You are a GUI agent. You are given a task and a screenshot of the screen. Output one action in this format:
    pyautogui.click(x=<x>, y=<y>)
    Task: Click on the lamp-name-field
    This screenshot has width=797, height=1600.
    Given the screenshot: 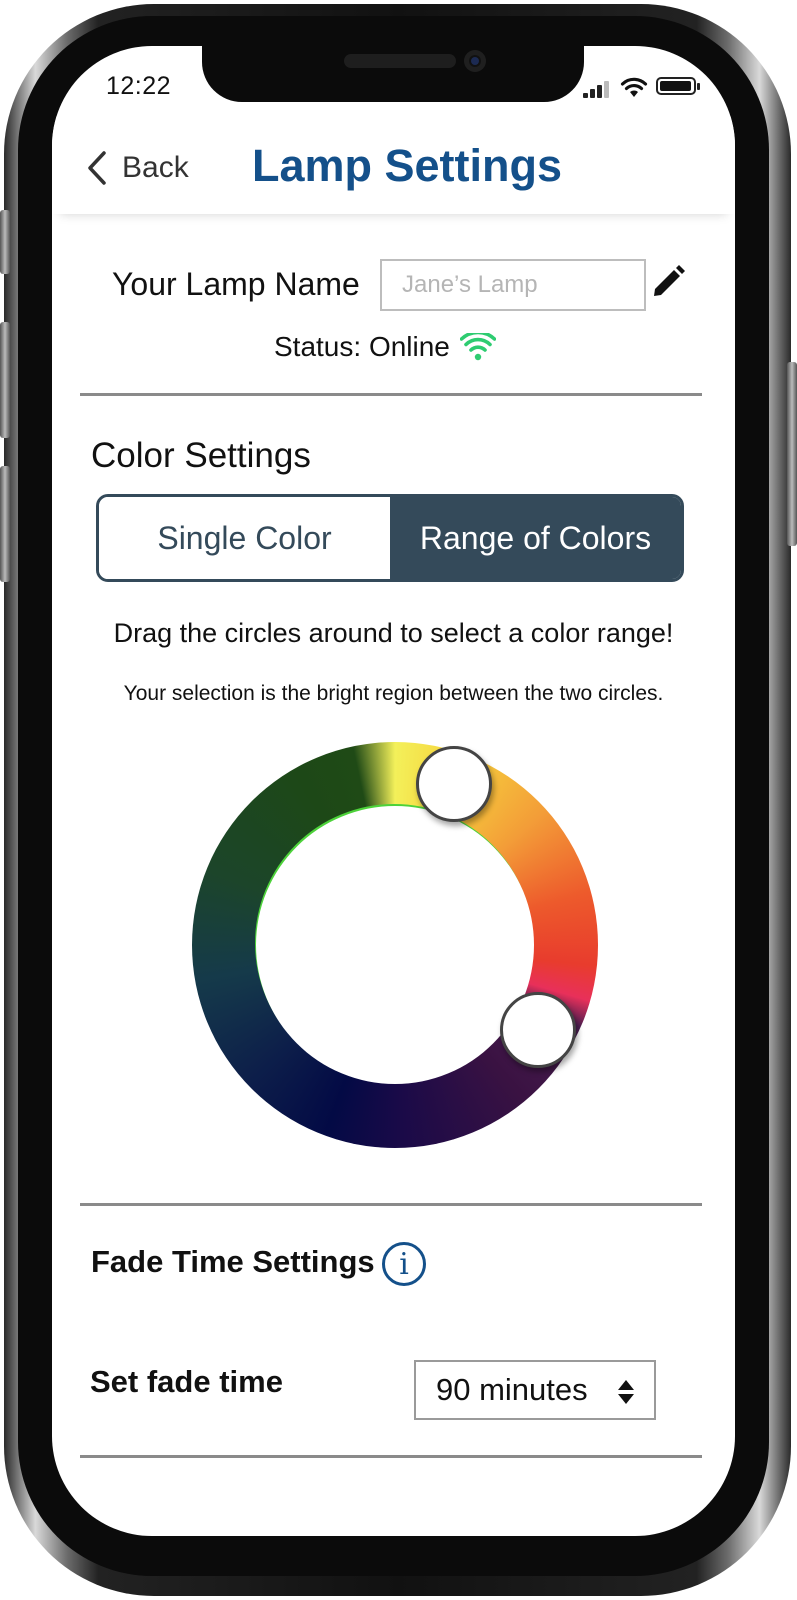 What is the action you would take?
    pyautogui.click(x=513, y=285)
    